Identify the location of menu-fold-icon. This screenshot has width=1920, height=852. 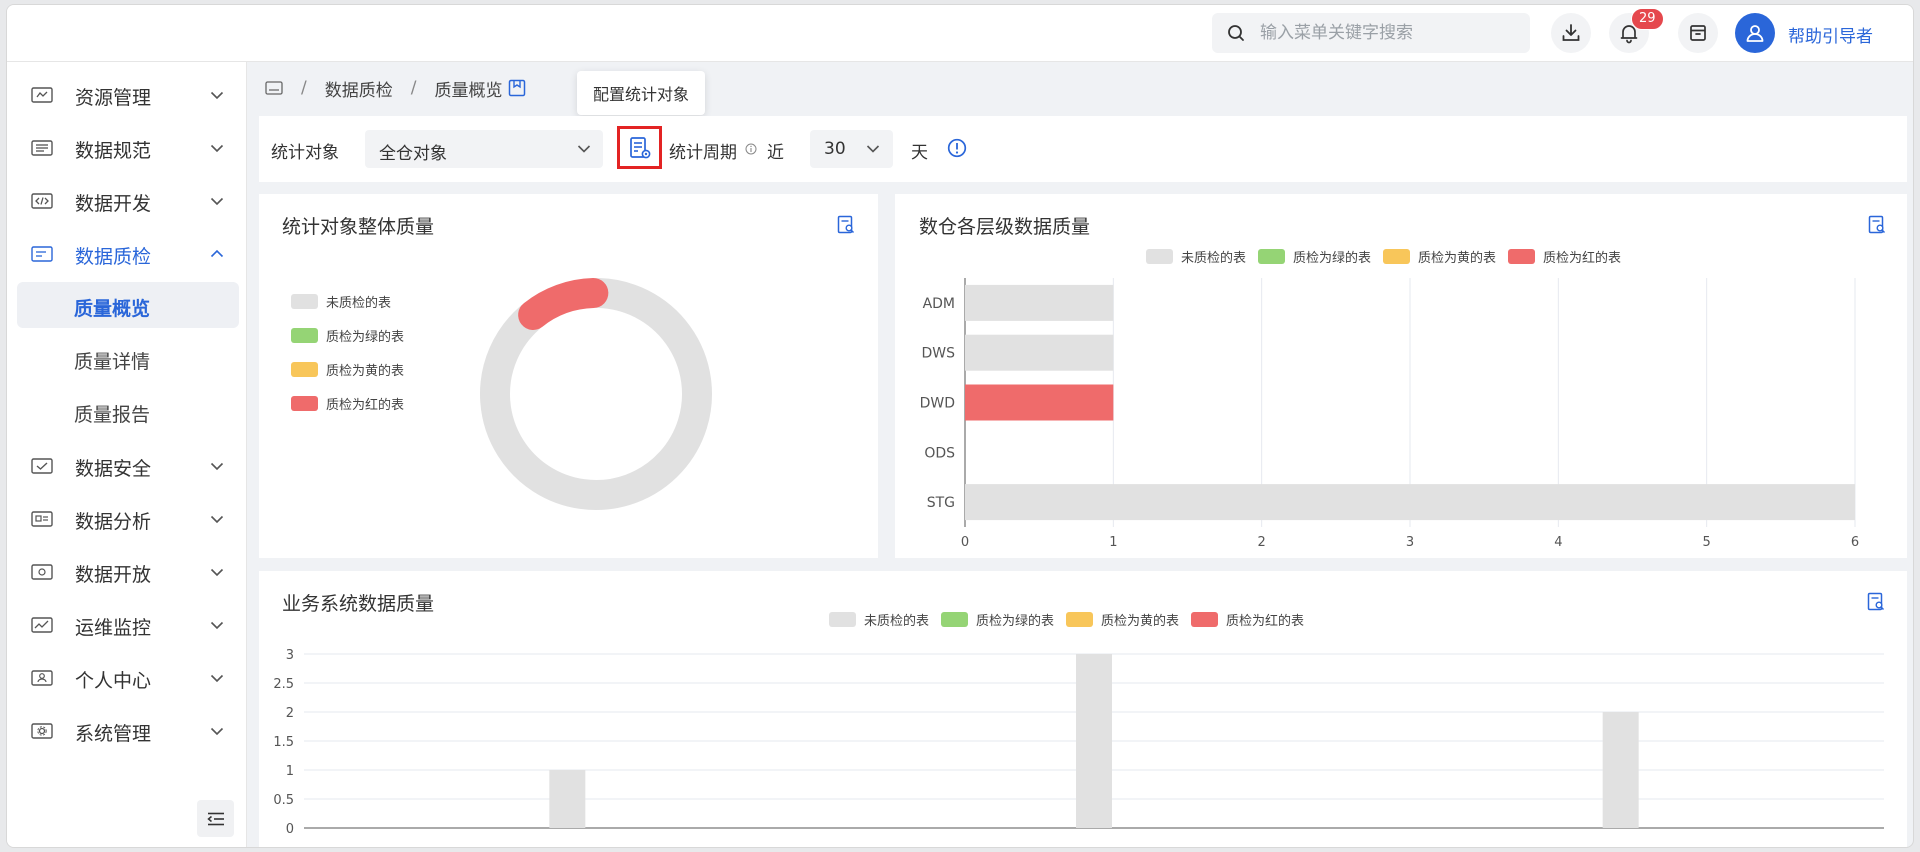
(215, 818).